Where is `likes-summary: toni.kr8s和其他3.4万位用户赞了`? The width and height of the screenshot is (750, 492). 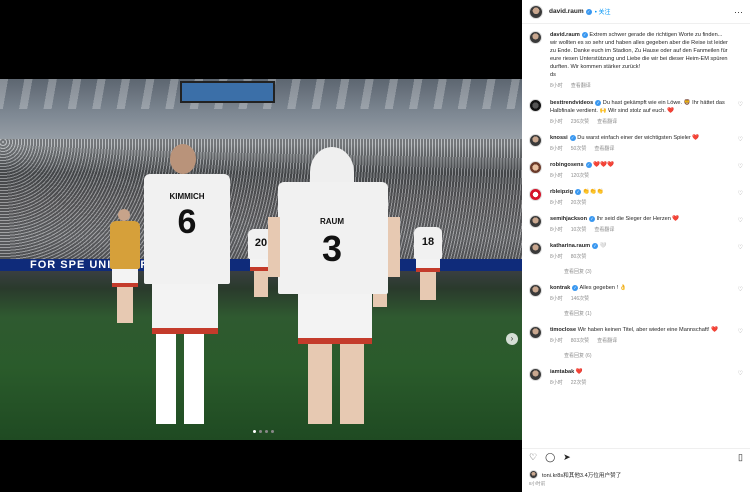 likes-summary: toni.kr8s和其他3.4万位用户赞了 is located at coordinates (575, 474).